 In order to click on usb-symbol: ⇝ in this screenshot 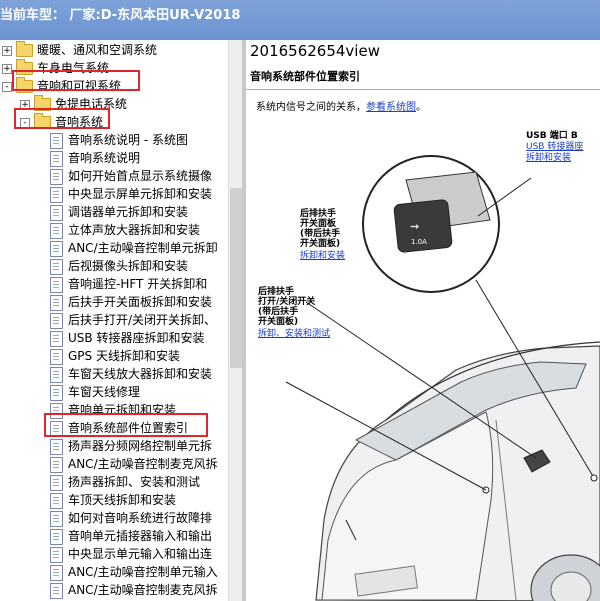, I will do `click(414, 226)`.